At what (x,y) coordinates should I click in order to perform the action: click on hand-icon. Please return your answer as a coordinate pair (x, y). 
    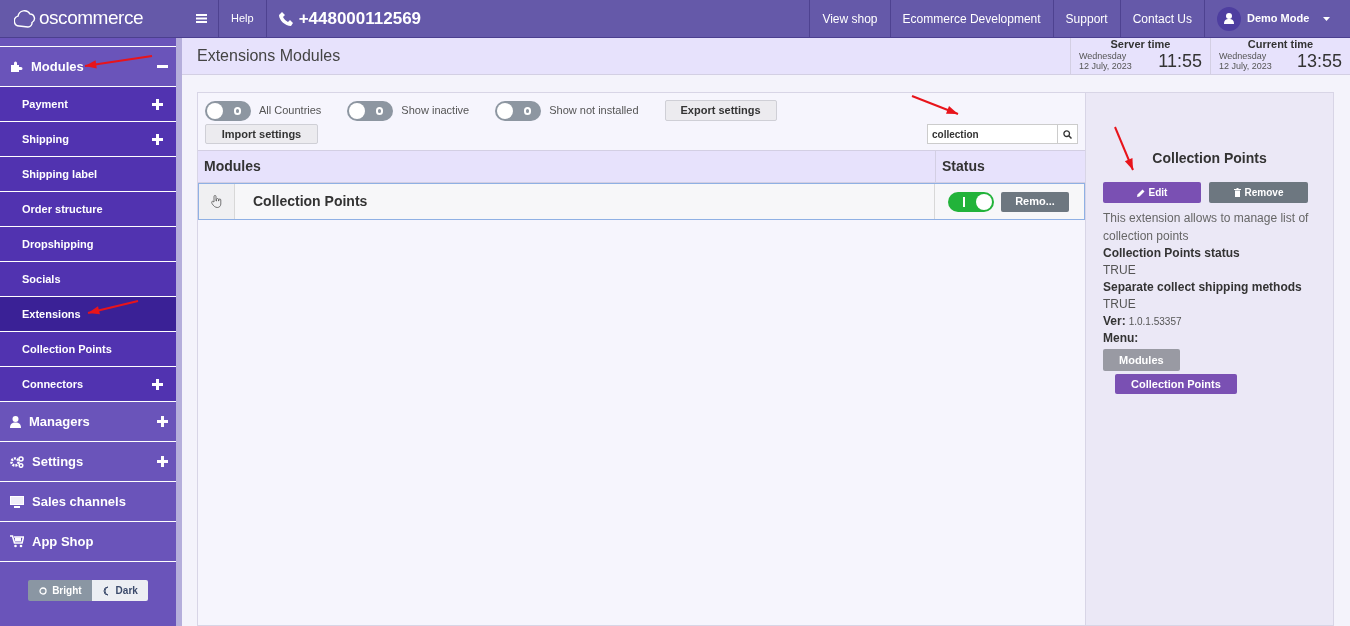
    Looking at the image, I should click on (216, 201).